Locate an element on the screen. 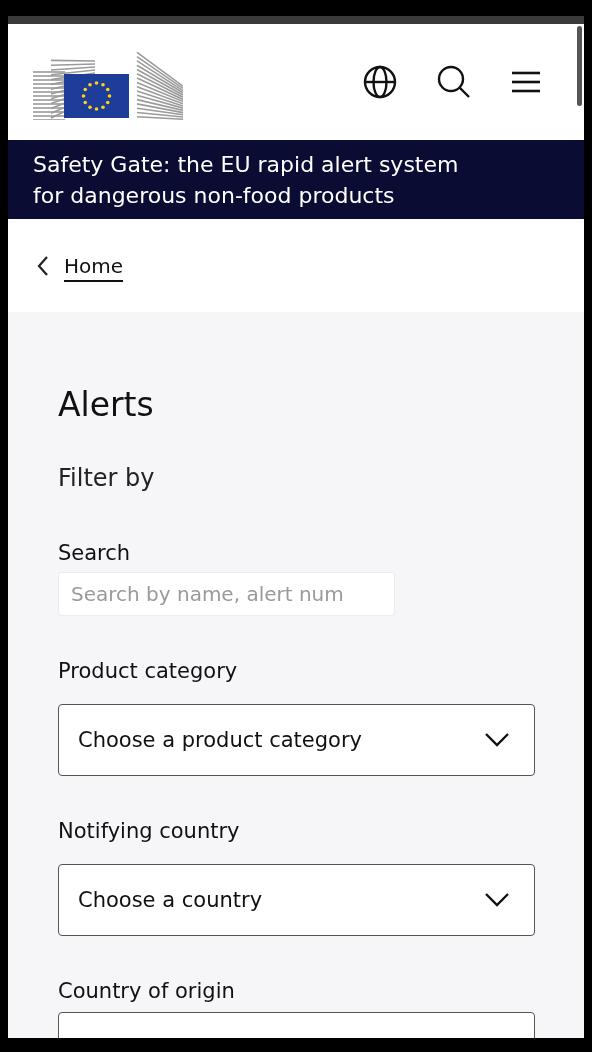 This screenshot has width=592, height=1052. select-field: Choose a country is located at coordinates (296, 900).